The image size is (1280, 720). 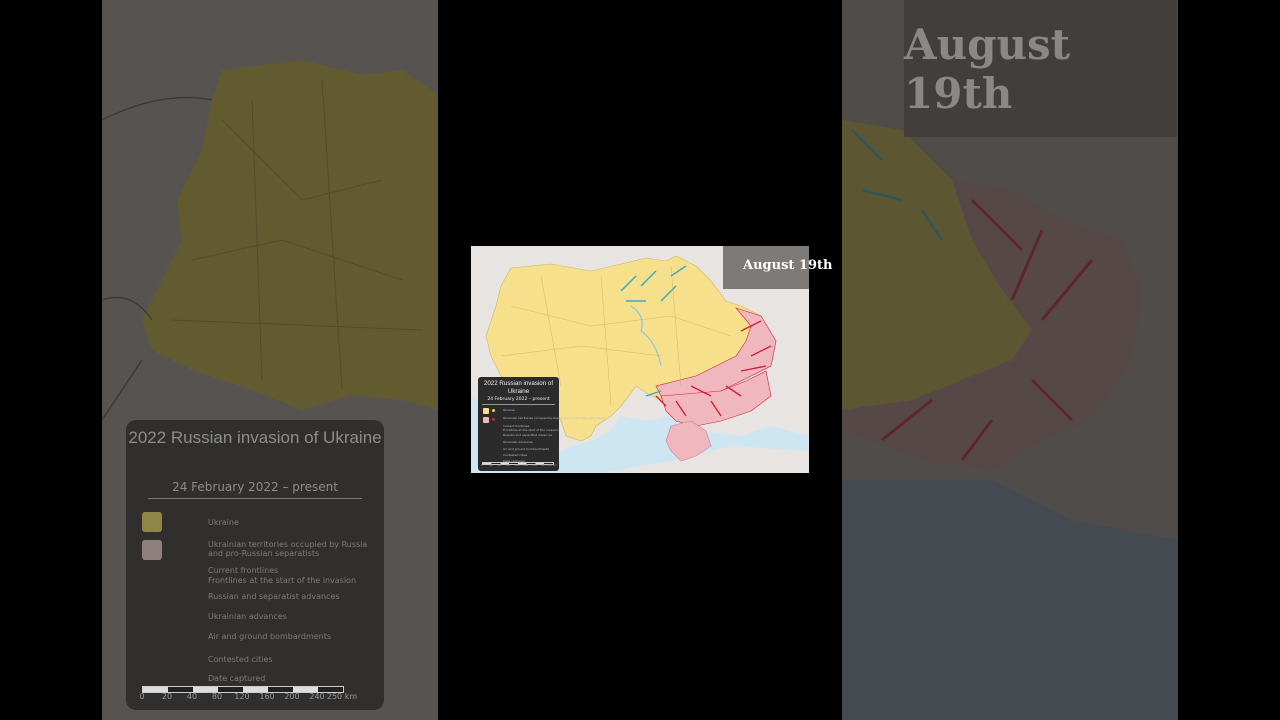 I want to click on background-legend-item: Ukrainian advances, so click(x=247, y=616).